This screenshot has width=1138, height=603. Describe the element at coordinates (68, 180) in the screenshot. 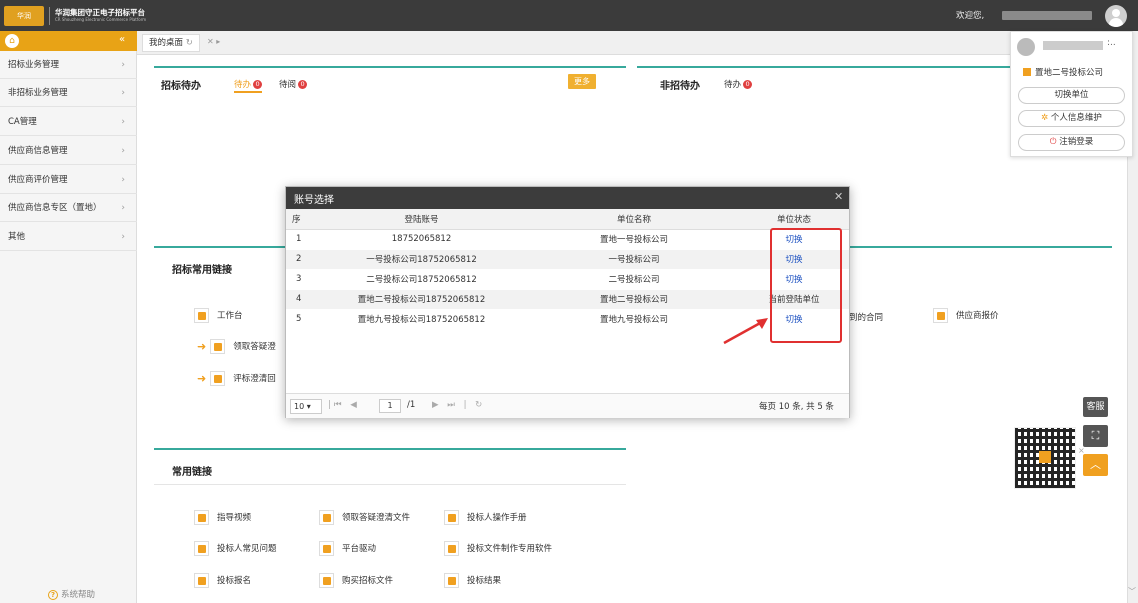

I see `sidebar-item-supplier-eval: 供应商评价管理 ›` at that location.